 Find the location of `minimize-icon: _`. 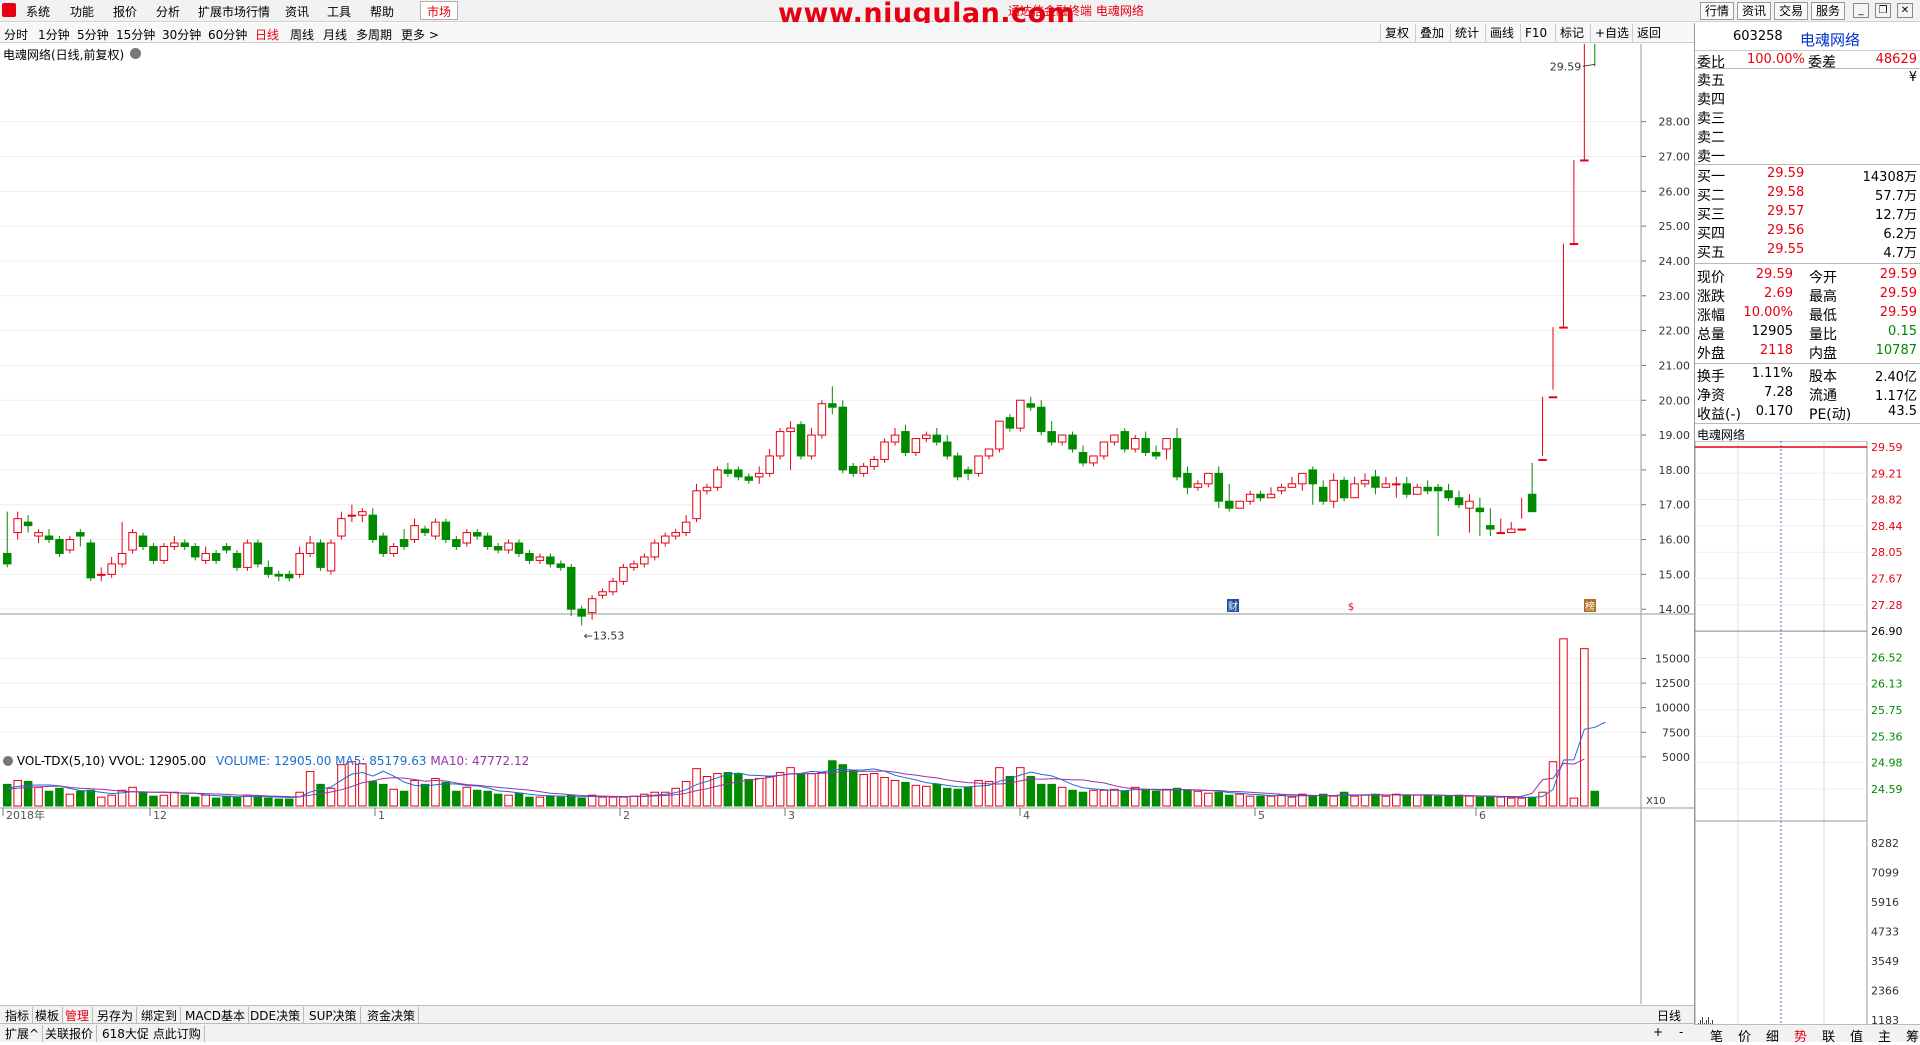

minimize-icon: _ is located at coordinates (1861, 10).